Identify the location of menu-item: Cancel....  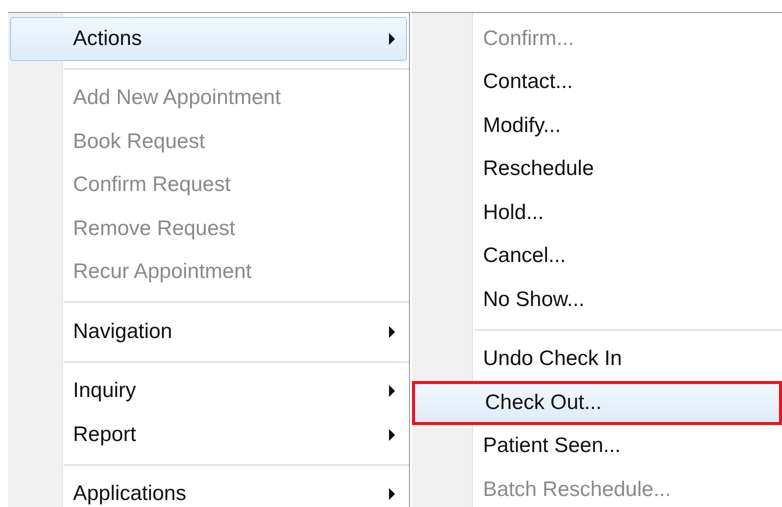
(597, 256).